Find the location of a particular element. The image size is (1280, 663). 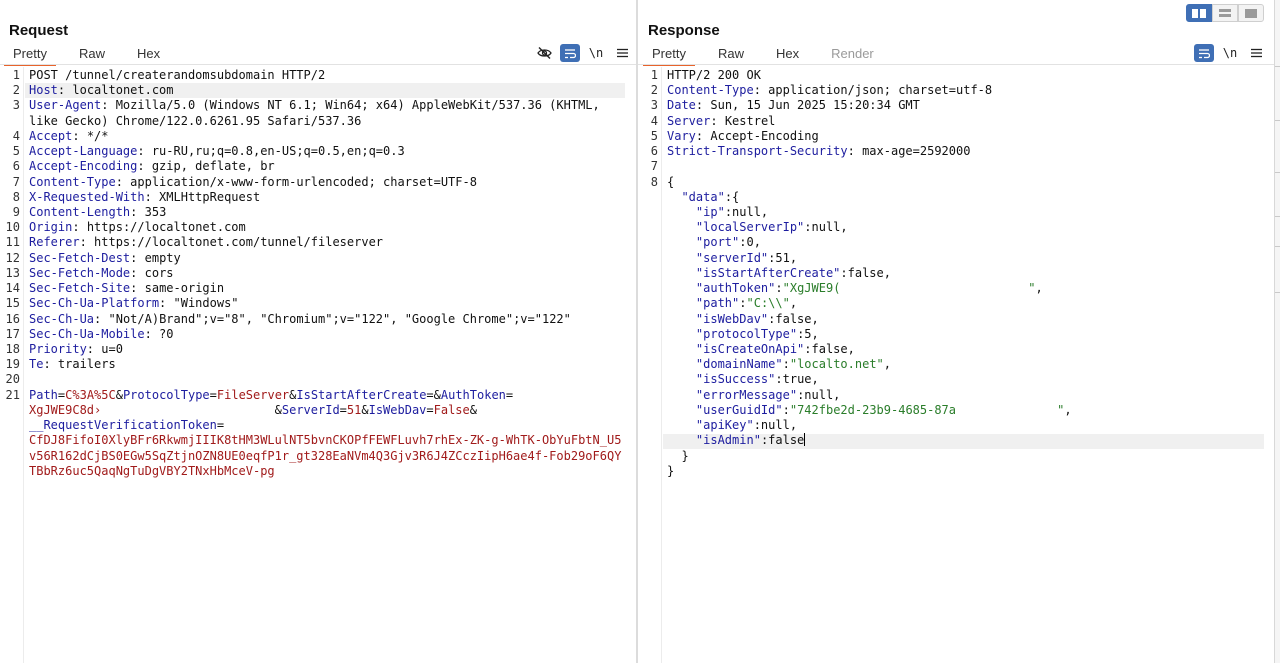

request-tabs: Pretty Raw Hex is located at coordinates (93, 54).